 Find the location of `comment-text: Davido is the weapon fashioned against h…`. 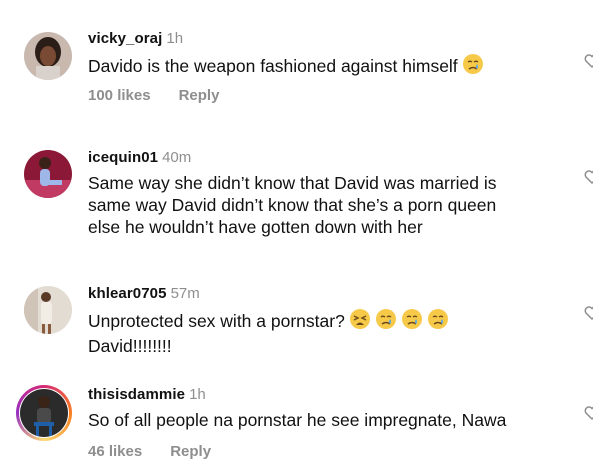

comment-text: Davido is the weapon fashioned against h… is located at coordinates (328, 66).